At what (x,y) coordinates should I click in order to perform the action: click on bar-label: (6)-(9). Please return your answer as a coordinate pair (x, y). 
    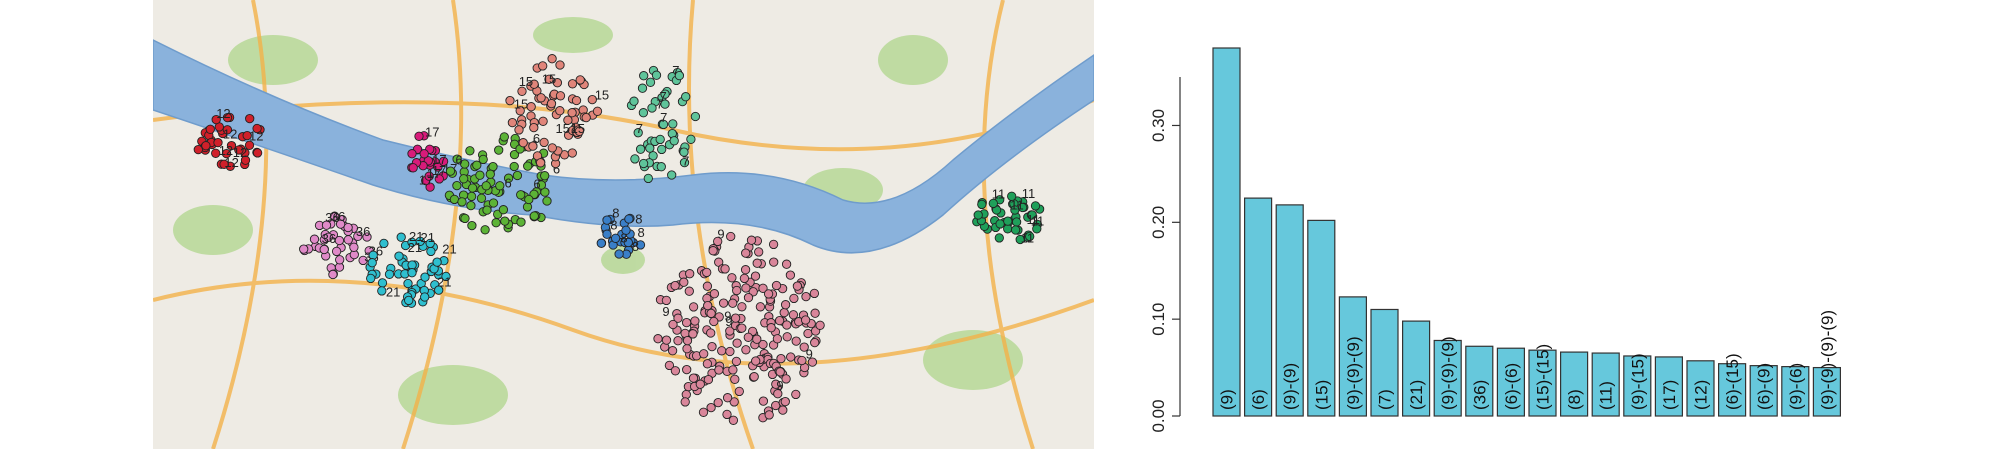
    Looking at the image, I should click on (1764, 386).